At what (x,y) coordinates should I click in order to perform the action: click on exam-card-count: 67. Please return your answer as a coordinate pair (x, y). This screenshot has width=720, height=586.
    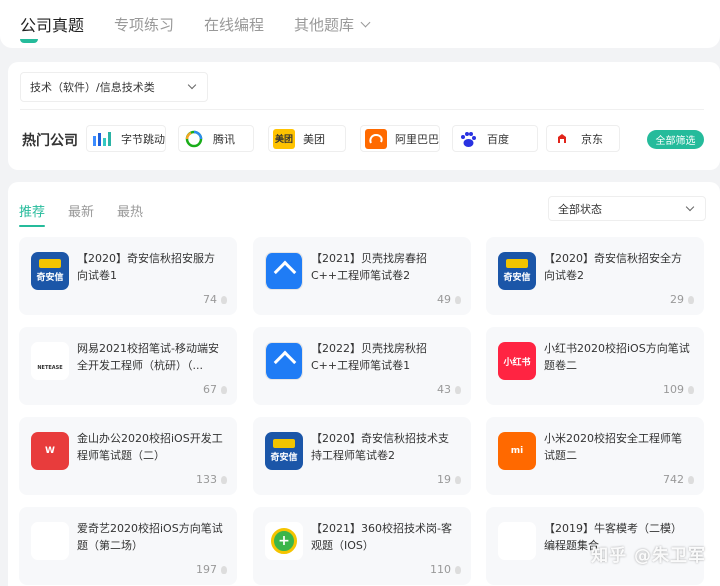
    Looking at the image, I should click on (215, 389).